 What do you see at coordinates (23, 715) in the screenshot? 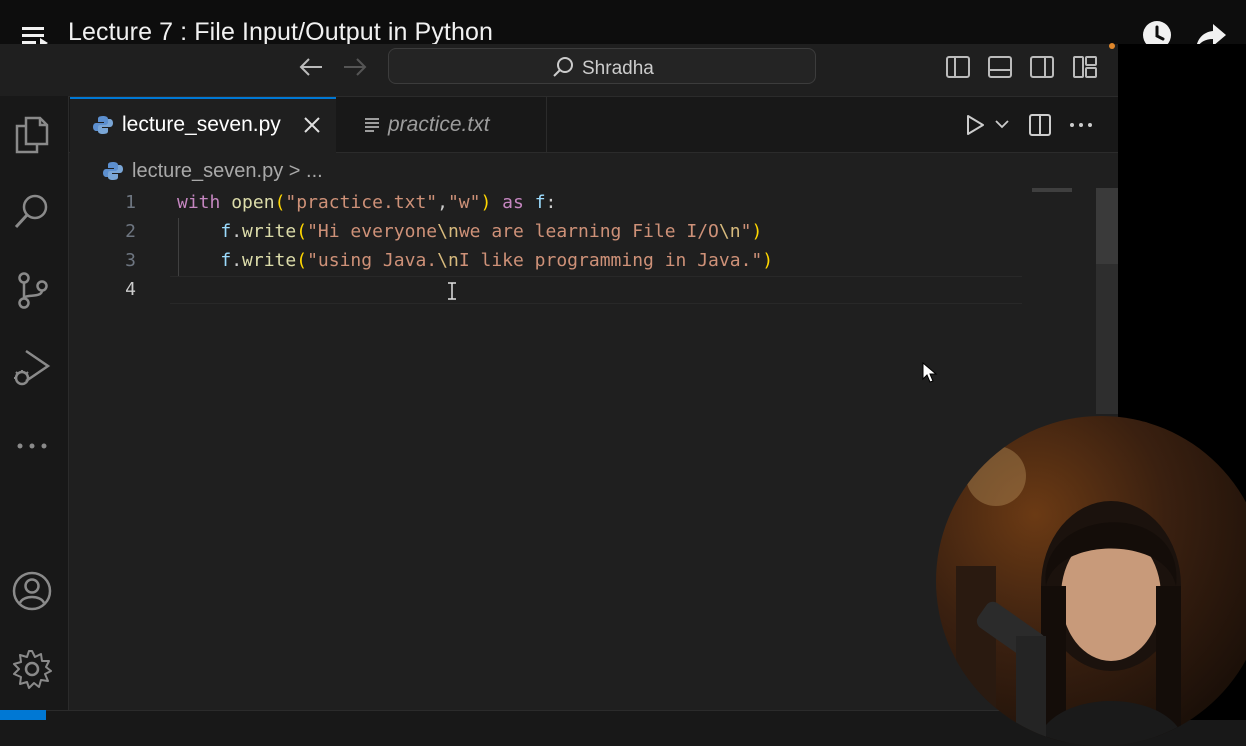
I see `remote-indicator` at bounding box center [23, 715].